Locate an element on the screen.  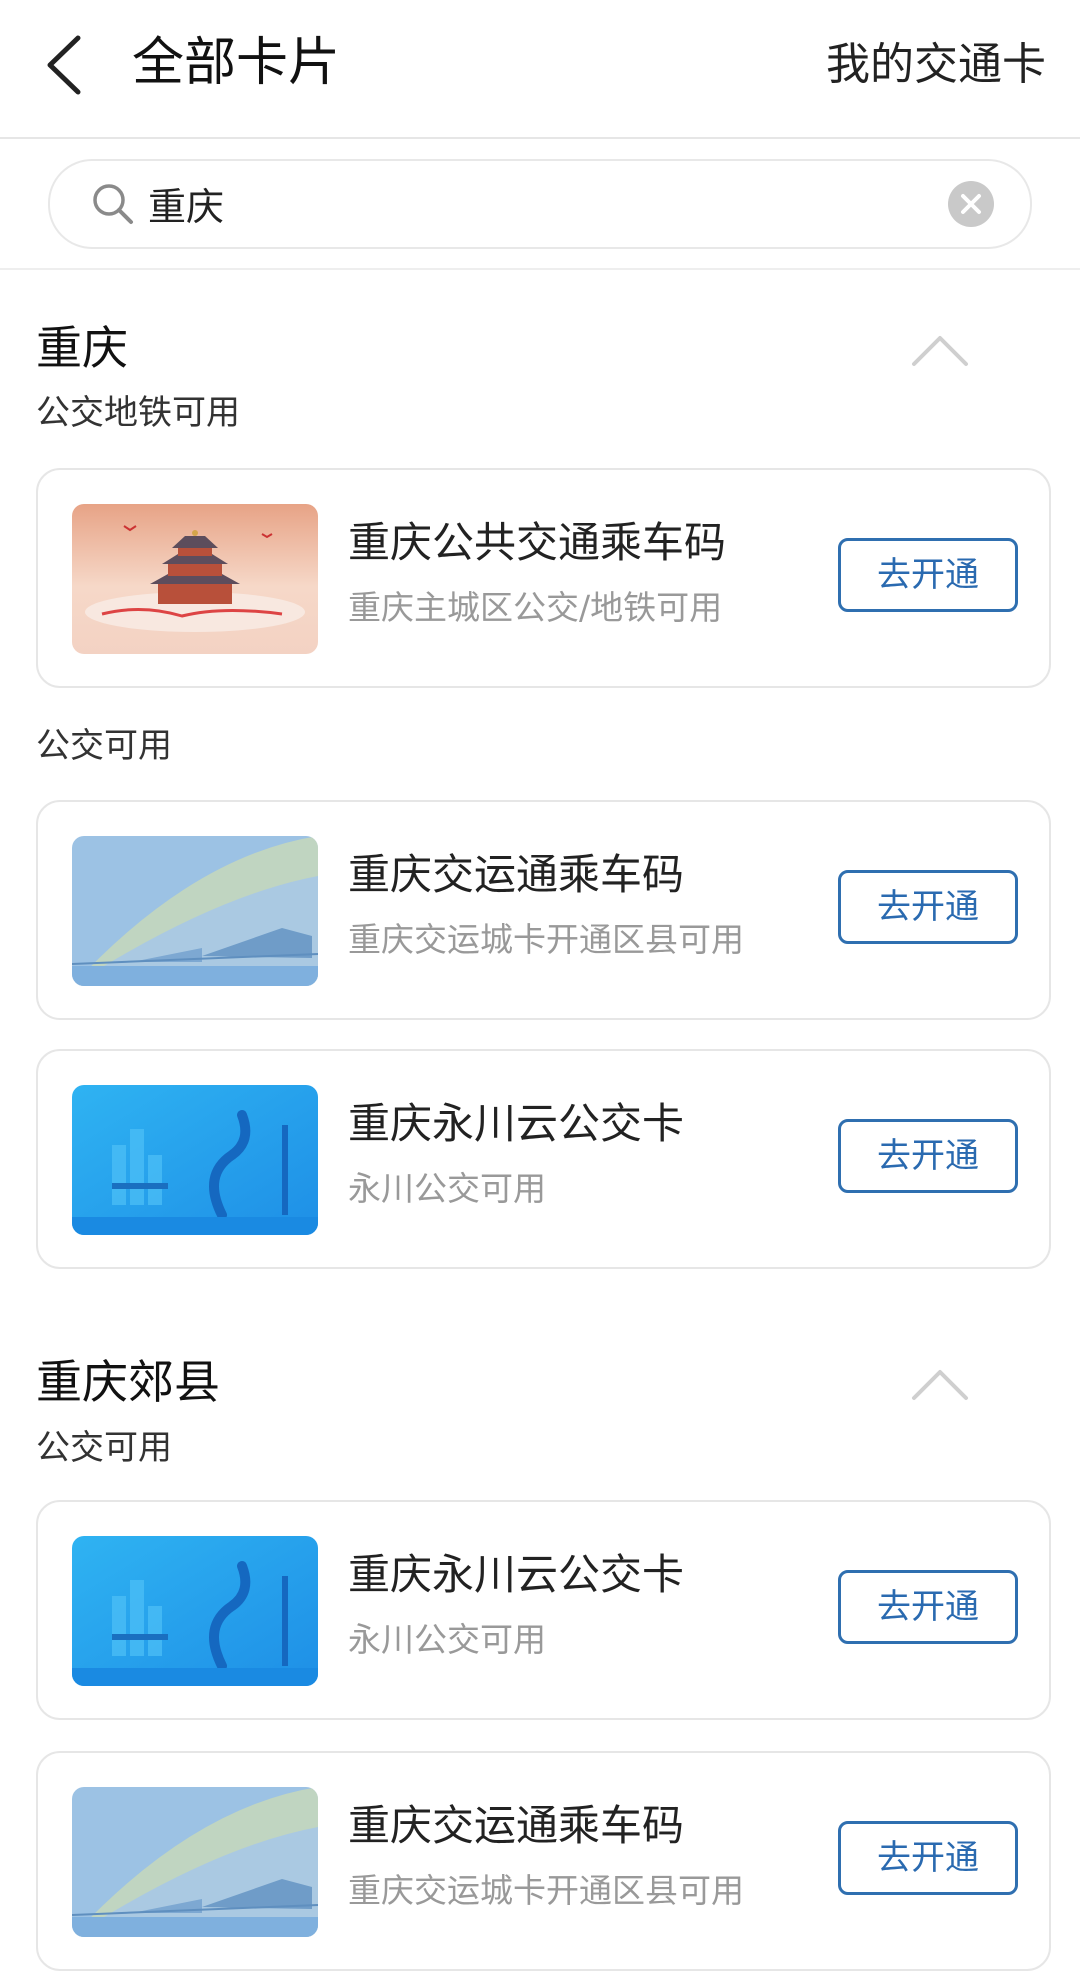
my-transit-cards-link: 我的交通卡 is located at coordinates (936, 65).